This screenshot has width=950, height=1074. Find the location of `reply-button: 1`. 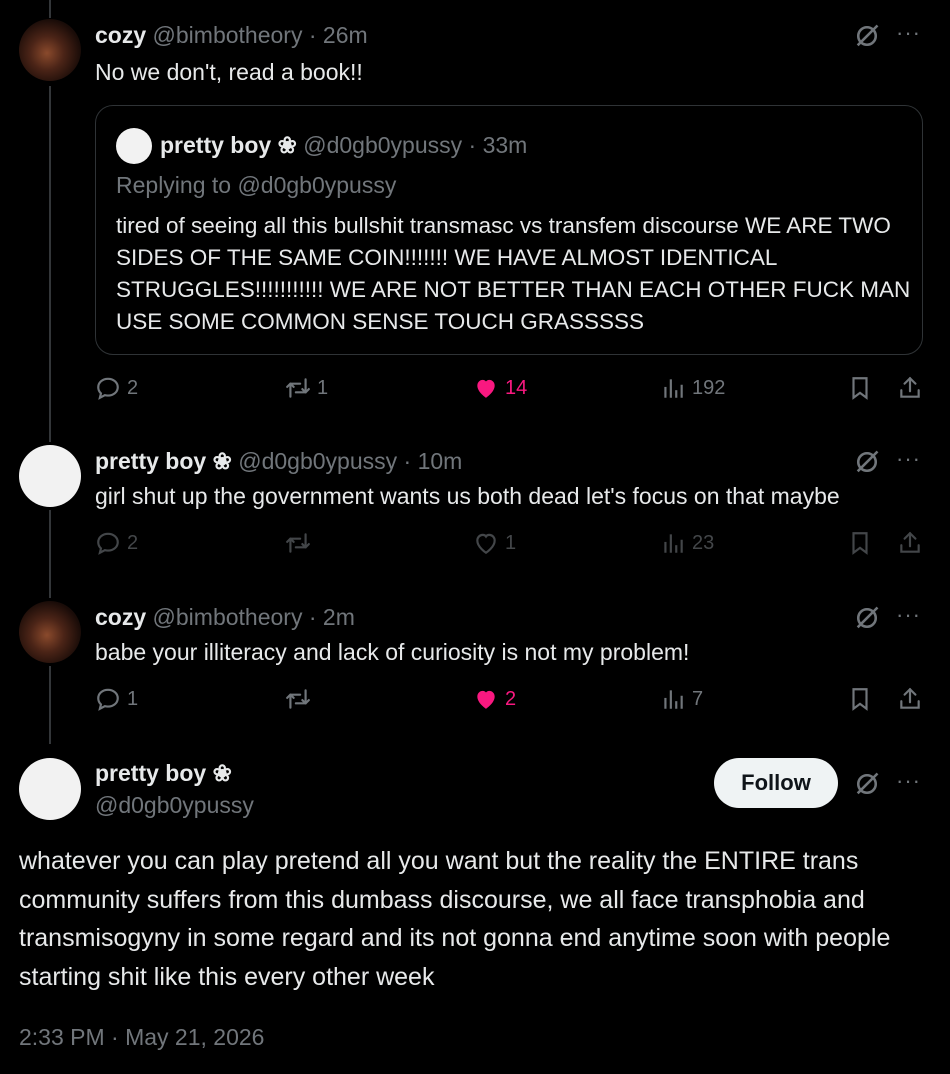

reply-button: 1 is located at coordinates (116, 699).